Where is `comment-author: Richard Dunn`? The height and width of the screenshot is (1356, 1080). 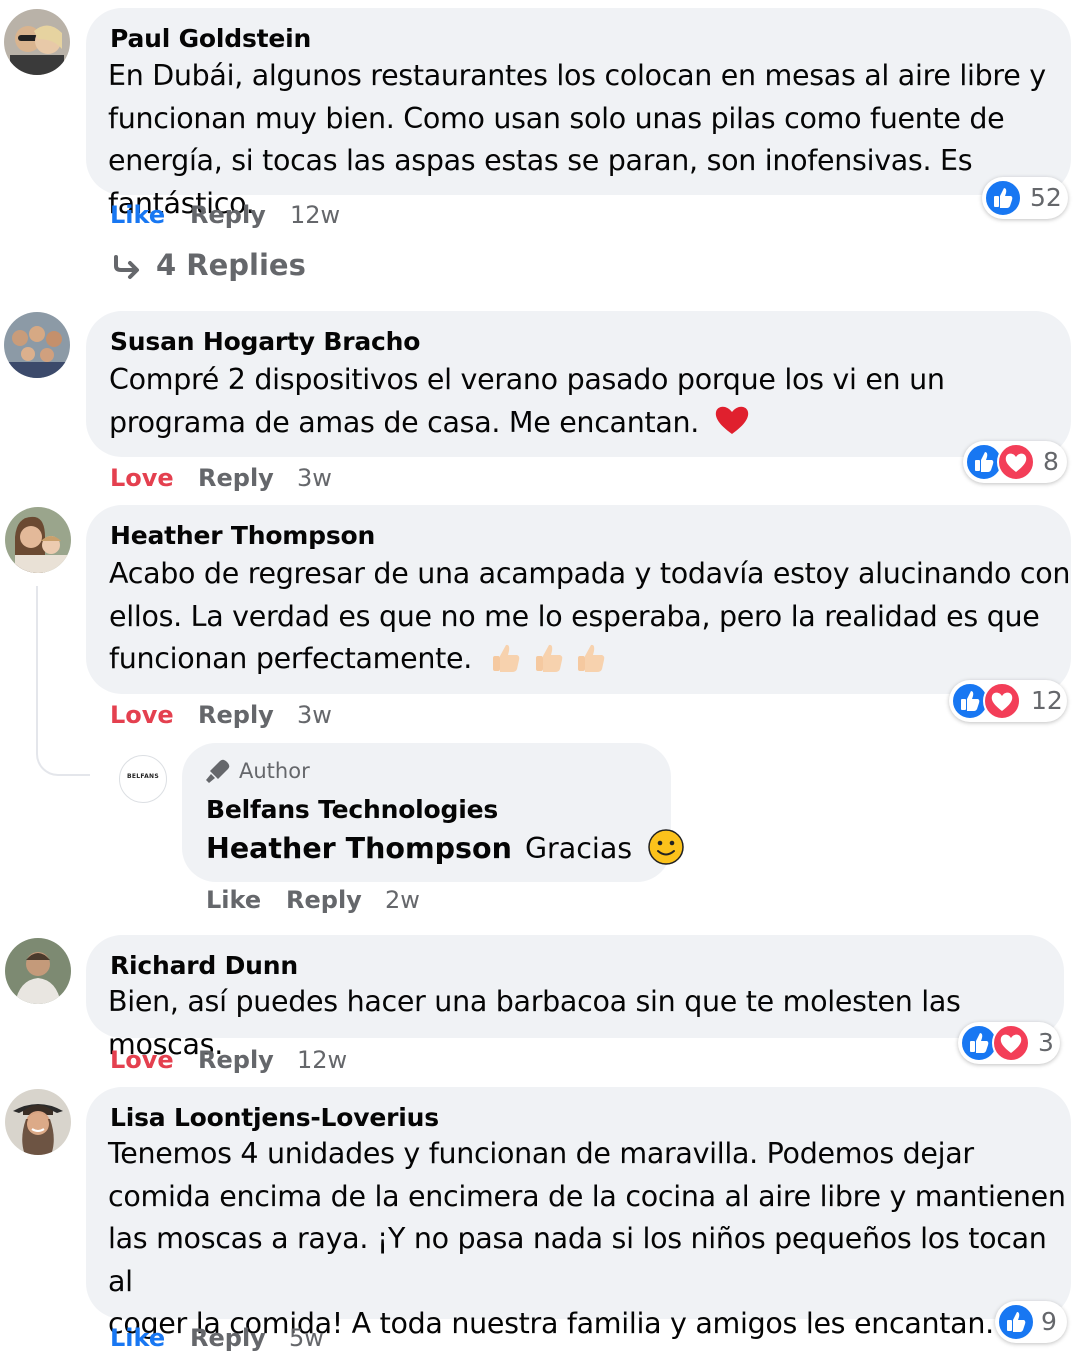 comment-author: Richard Dunn is located at coordinates (204, 965).